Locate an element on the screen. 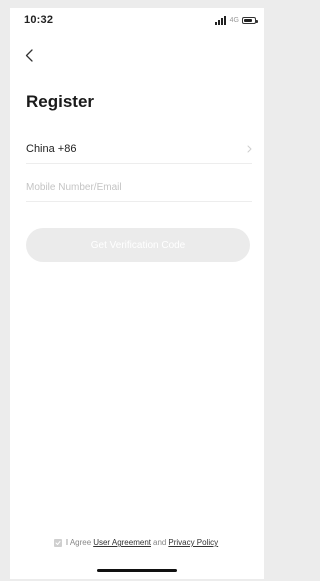 This screenshot has height=581, width=320. network-label: 4G is located at coordinates (234, 20).